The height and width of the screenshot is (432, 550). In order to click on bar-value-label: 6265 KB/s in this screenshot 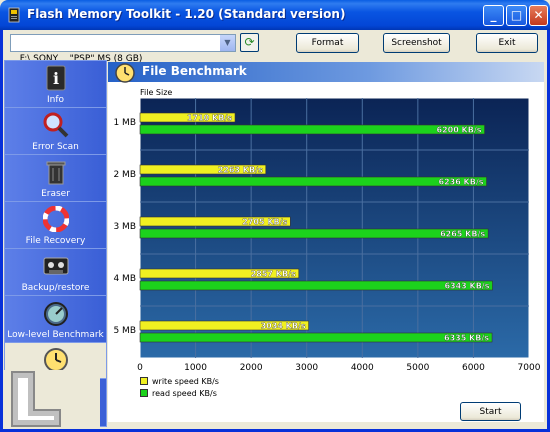, I will do `click(462, 234)`.